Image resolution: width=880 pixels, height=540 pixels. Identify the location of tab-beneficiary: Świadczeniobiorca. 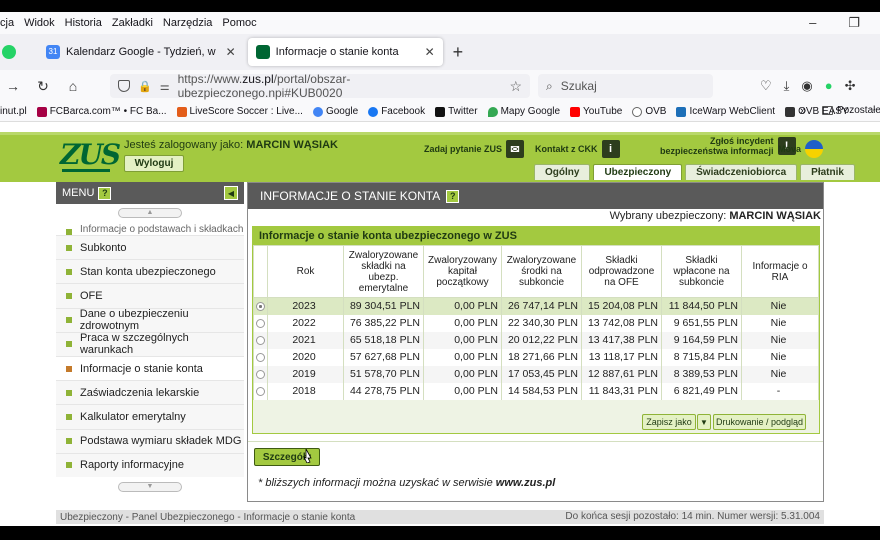
(741, 172).